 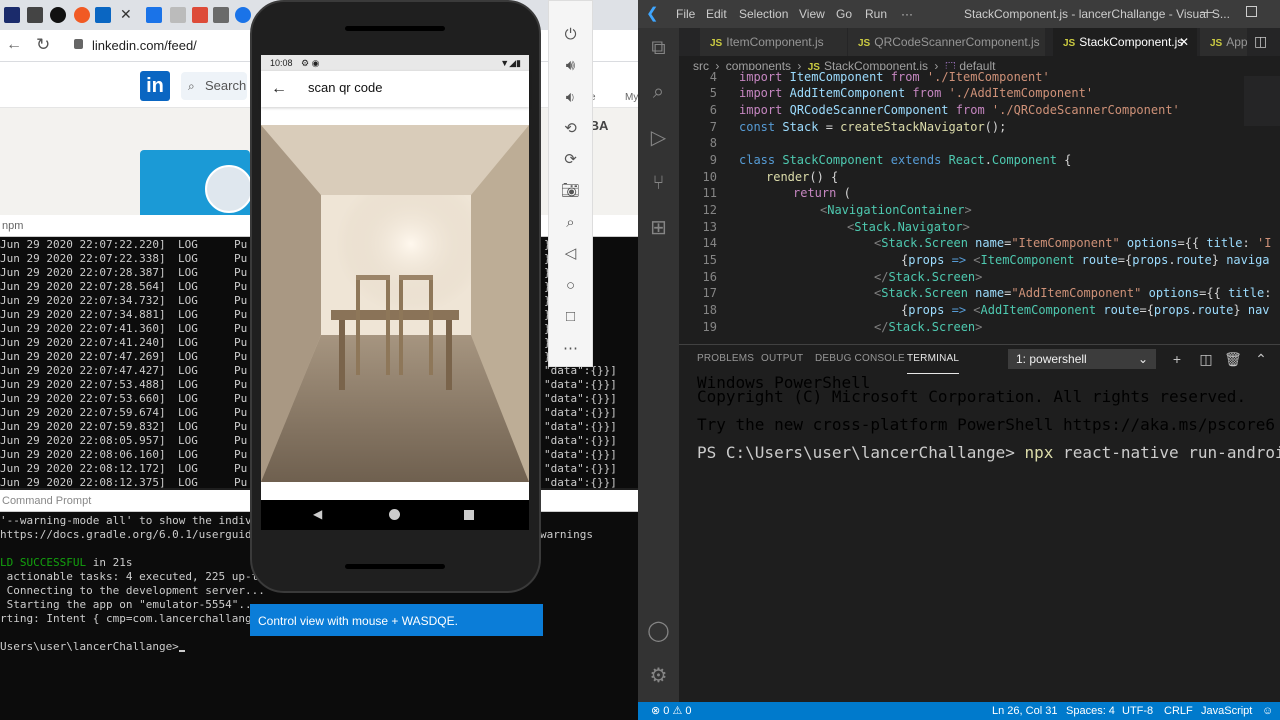 What do you see at coordinates (844, 14) in the screenshot?
I see `menu-go: Go` at bounding box center [844, 14].